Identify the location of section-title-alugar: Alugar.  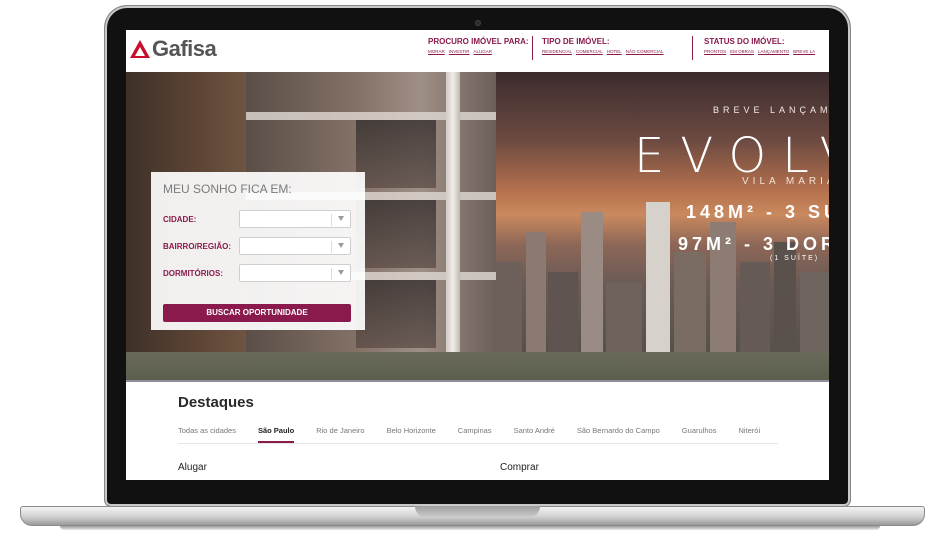
(192, 467).